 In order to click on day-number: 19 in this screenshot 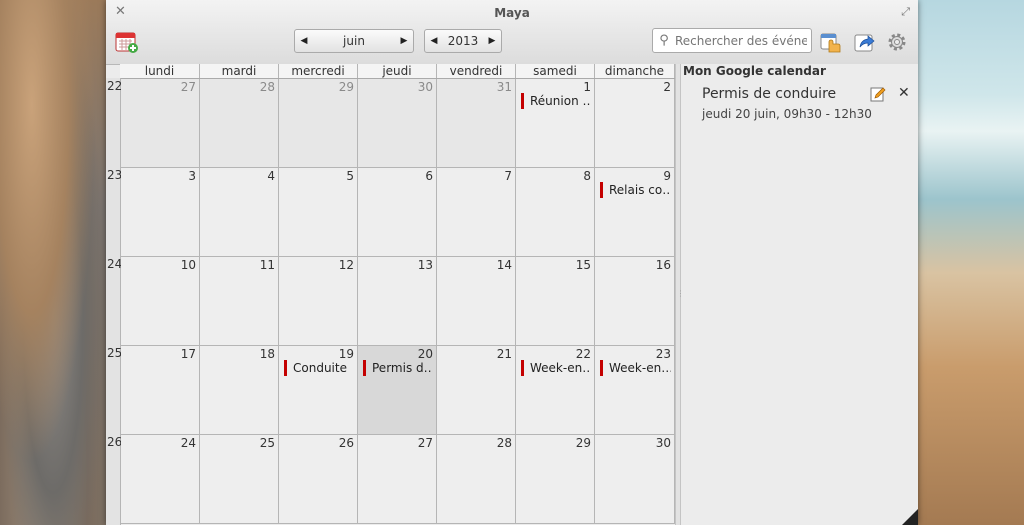, I will do `click(346, 354)`.